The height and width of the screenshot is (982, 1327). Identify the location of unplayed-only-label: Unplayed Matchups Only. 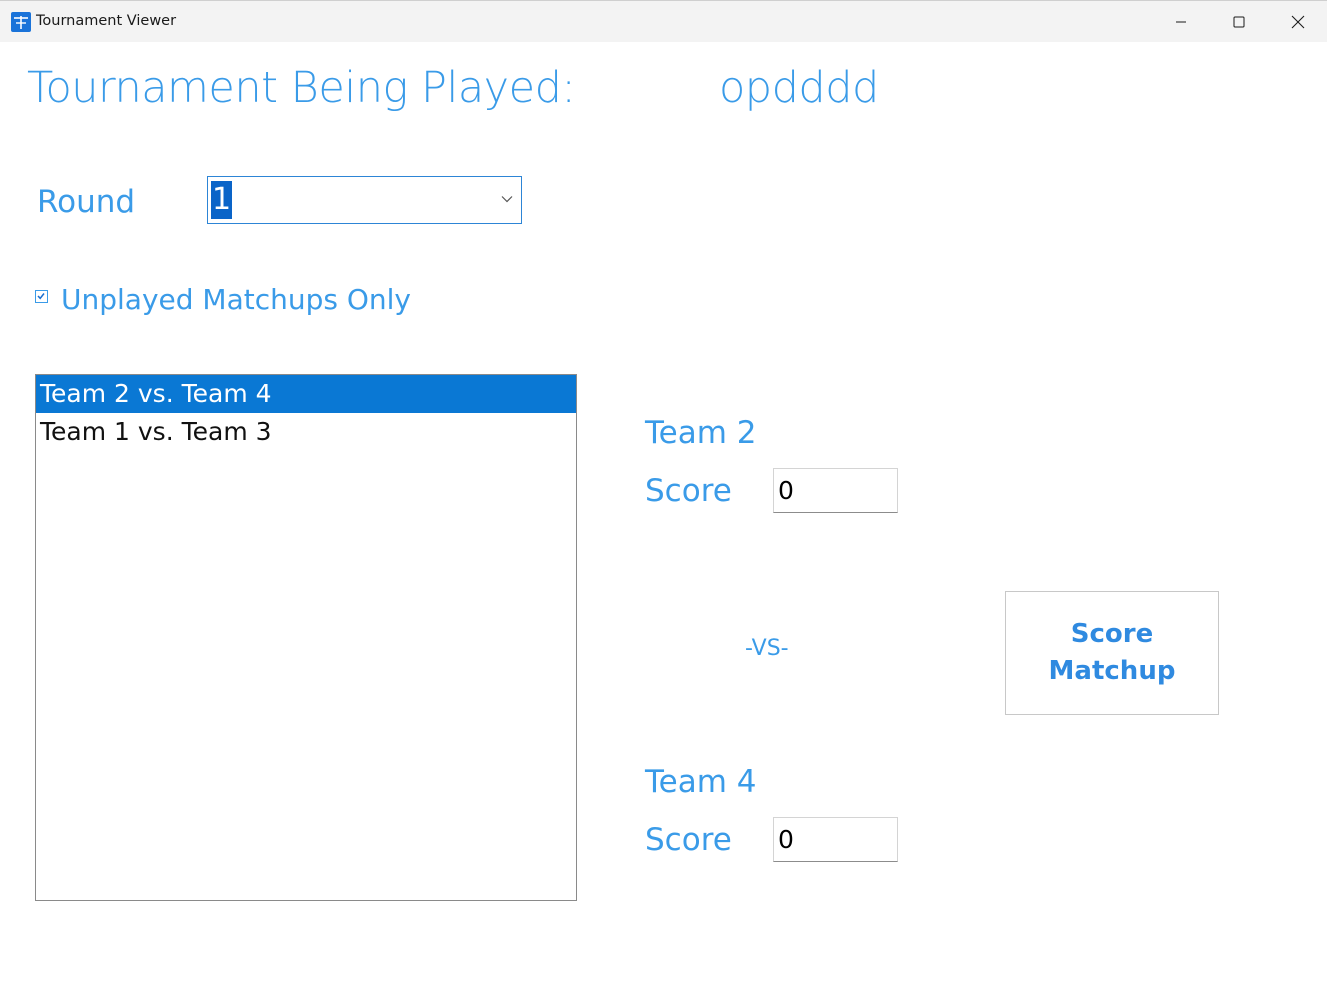
(236, 300).